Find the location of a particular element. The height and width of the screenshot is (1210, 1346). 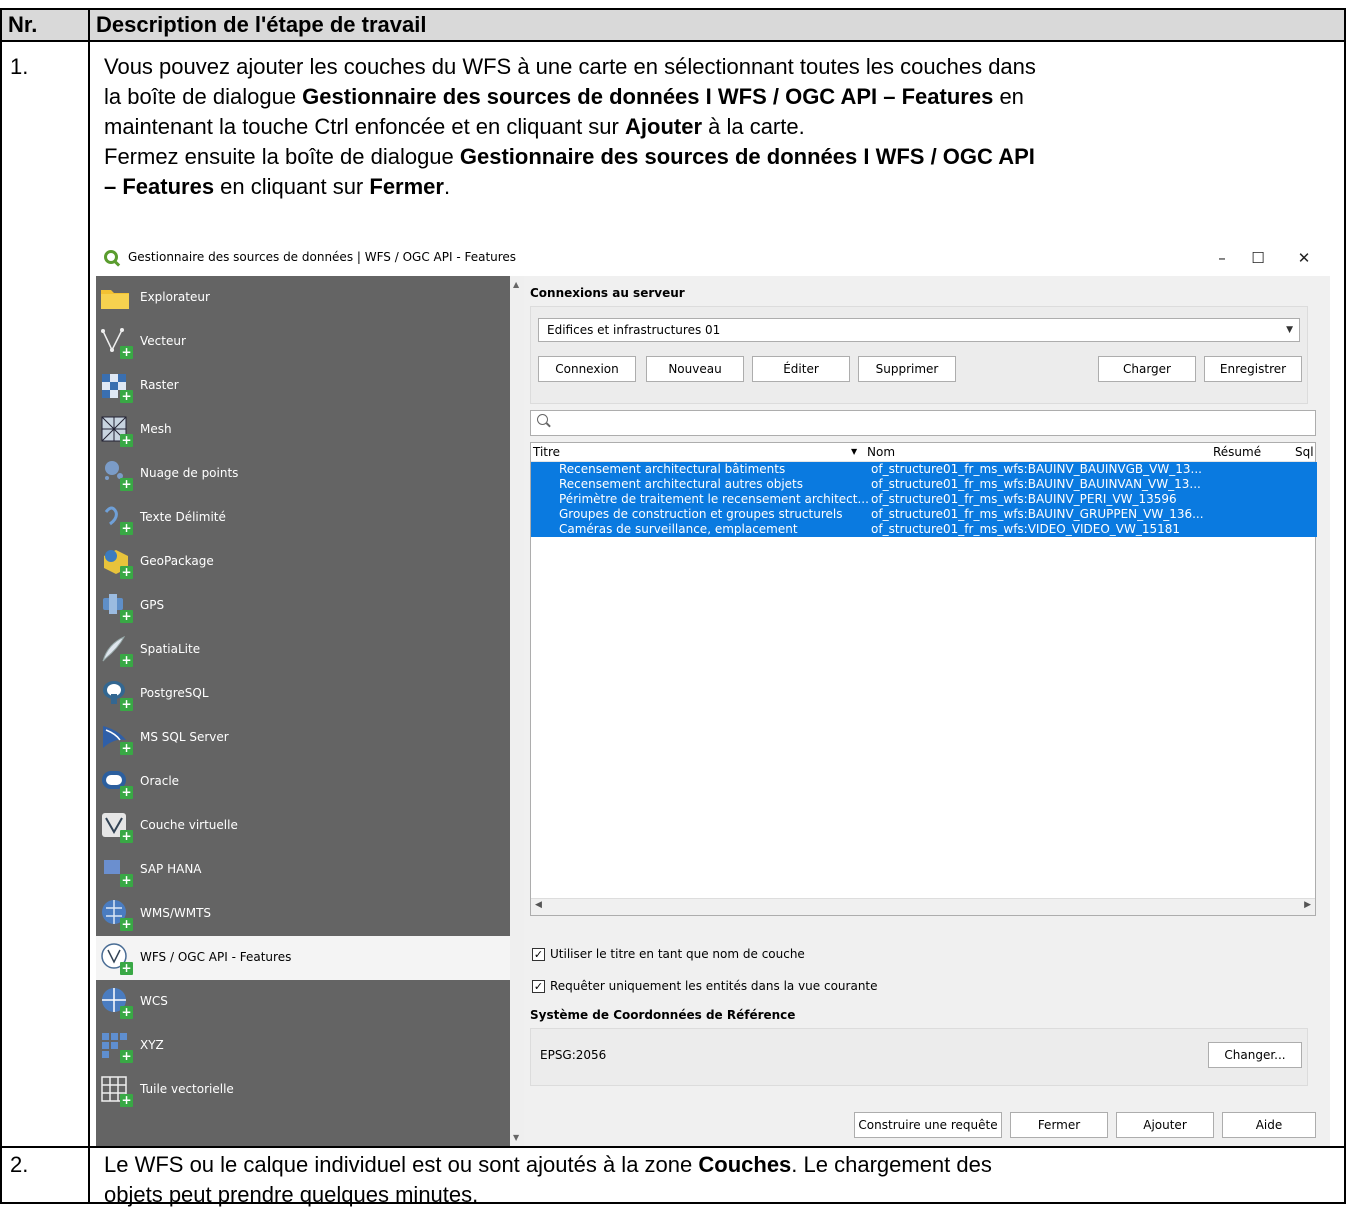

sidebar-item-label: WMS/WMTS is located at coordinates (176, 913).